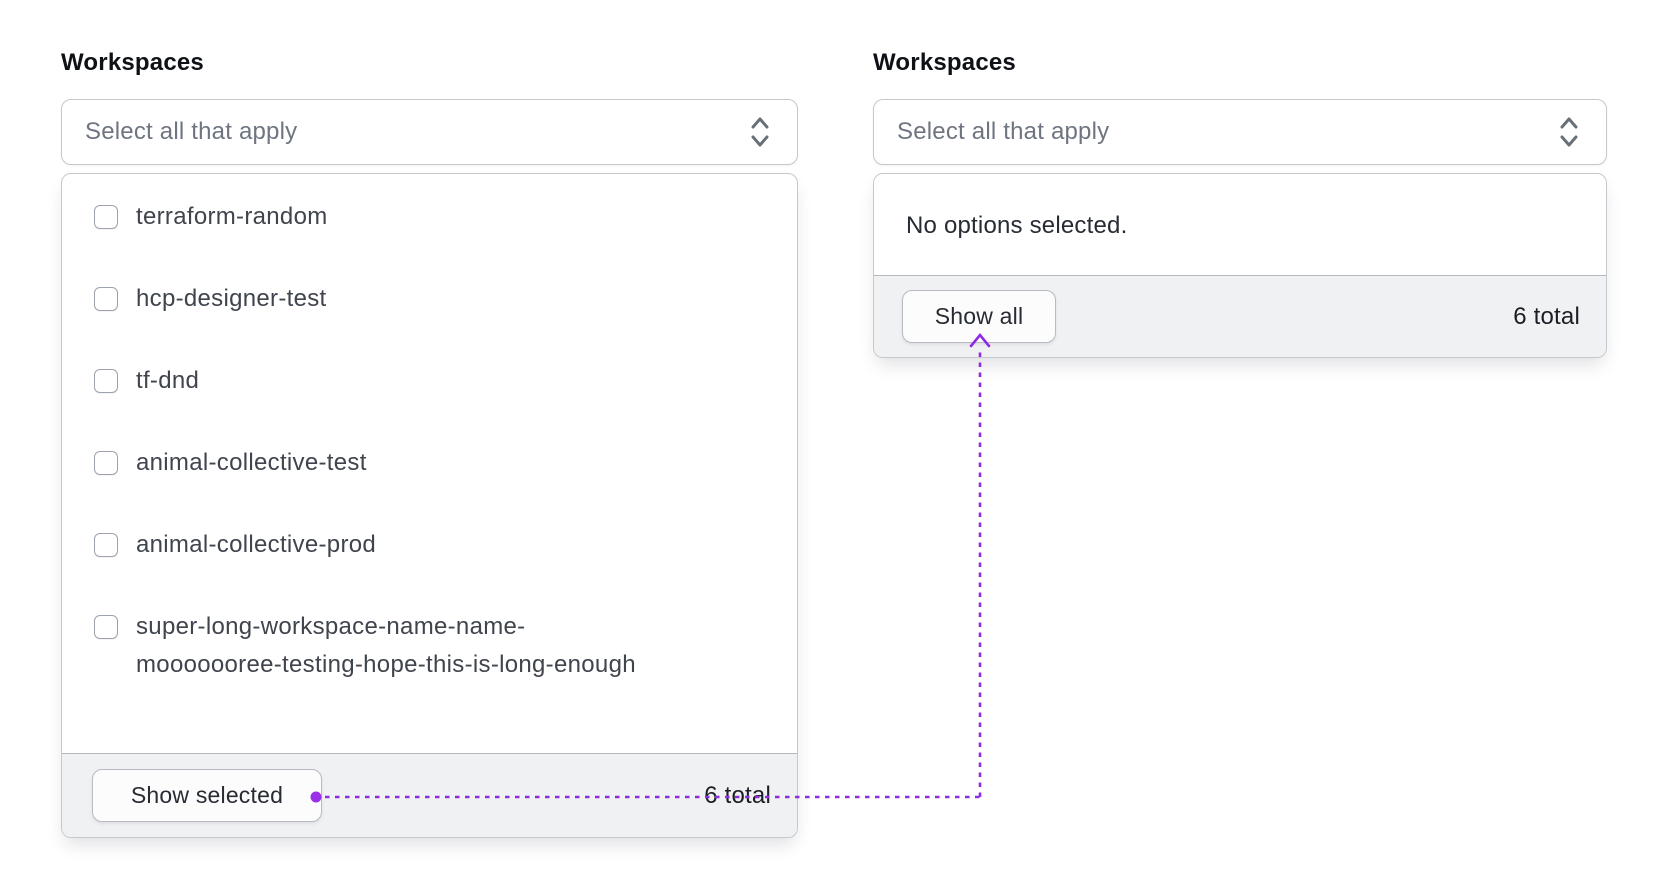 The height and width of the screenshot is (892, 1672). I want to click on dropdown-footer: Show all 6 total, so click(1240, 316).